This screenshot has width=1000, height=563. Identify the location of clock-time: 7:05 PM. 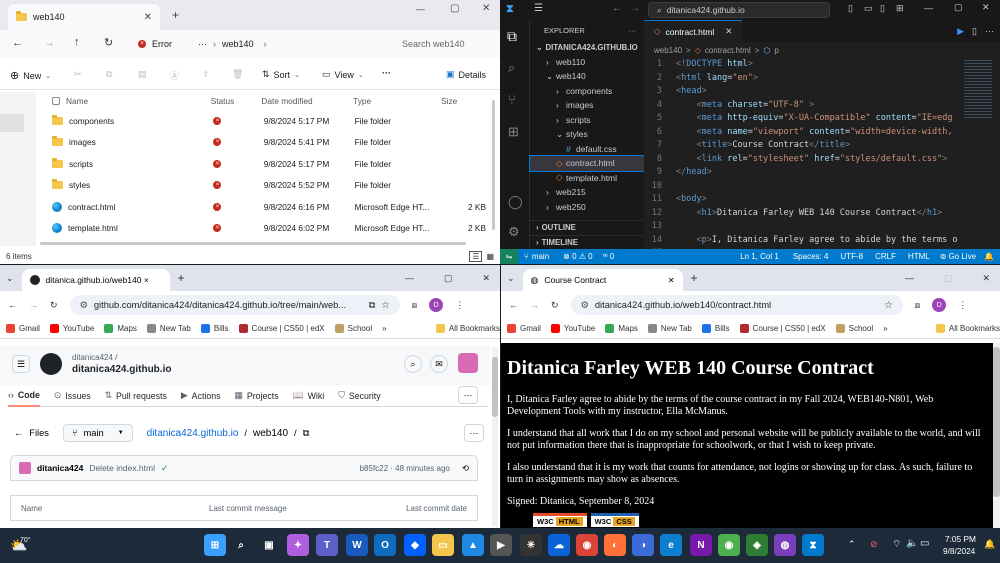
(960, 539).